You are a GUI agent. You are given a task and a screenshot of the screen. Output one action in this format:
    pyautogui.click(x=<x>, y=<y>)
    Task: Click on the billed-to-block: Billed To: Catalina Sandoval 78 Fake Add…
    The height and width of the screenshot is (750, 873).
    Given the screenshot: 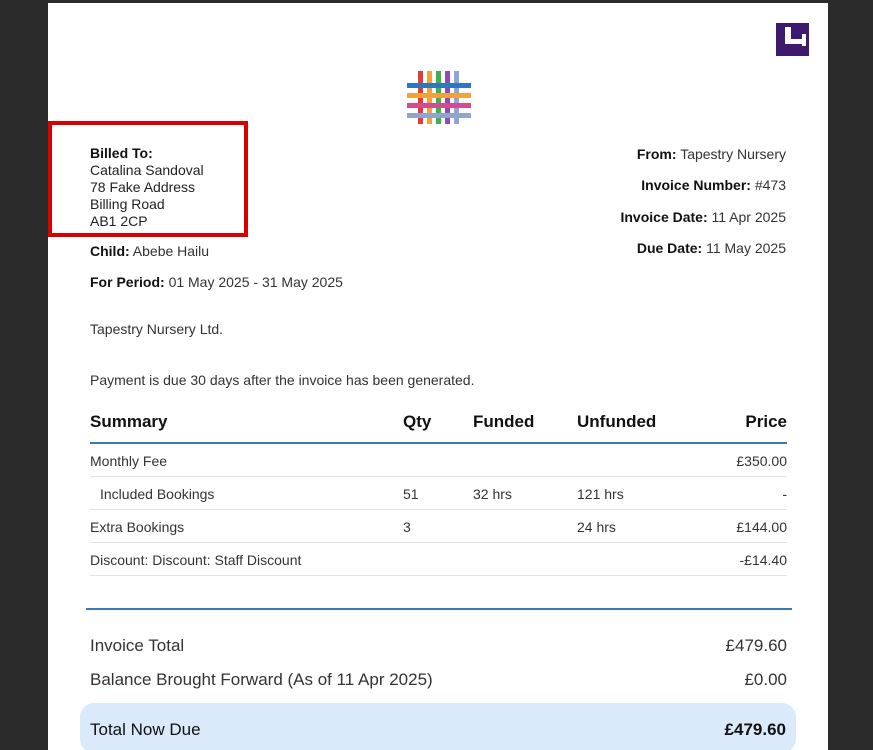 What is the action you would take?
    pyautogui.click(x=147, y=187)
    